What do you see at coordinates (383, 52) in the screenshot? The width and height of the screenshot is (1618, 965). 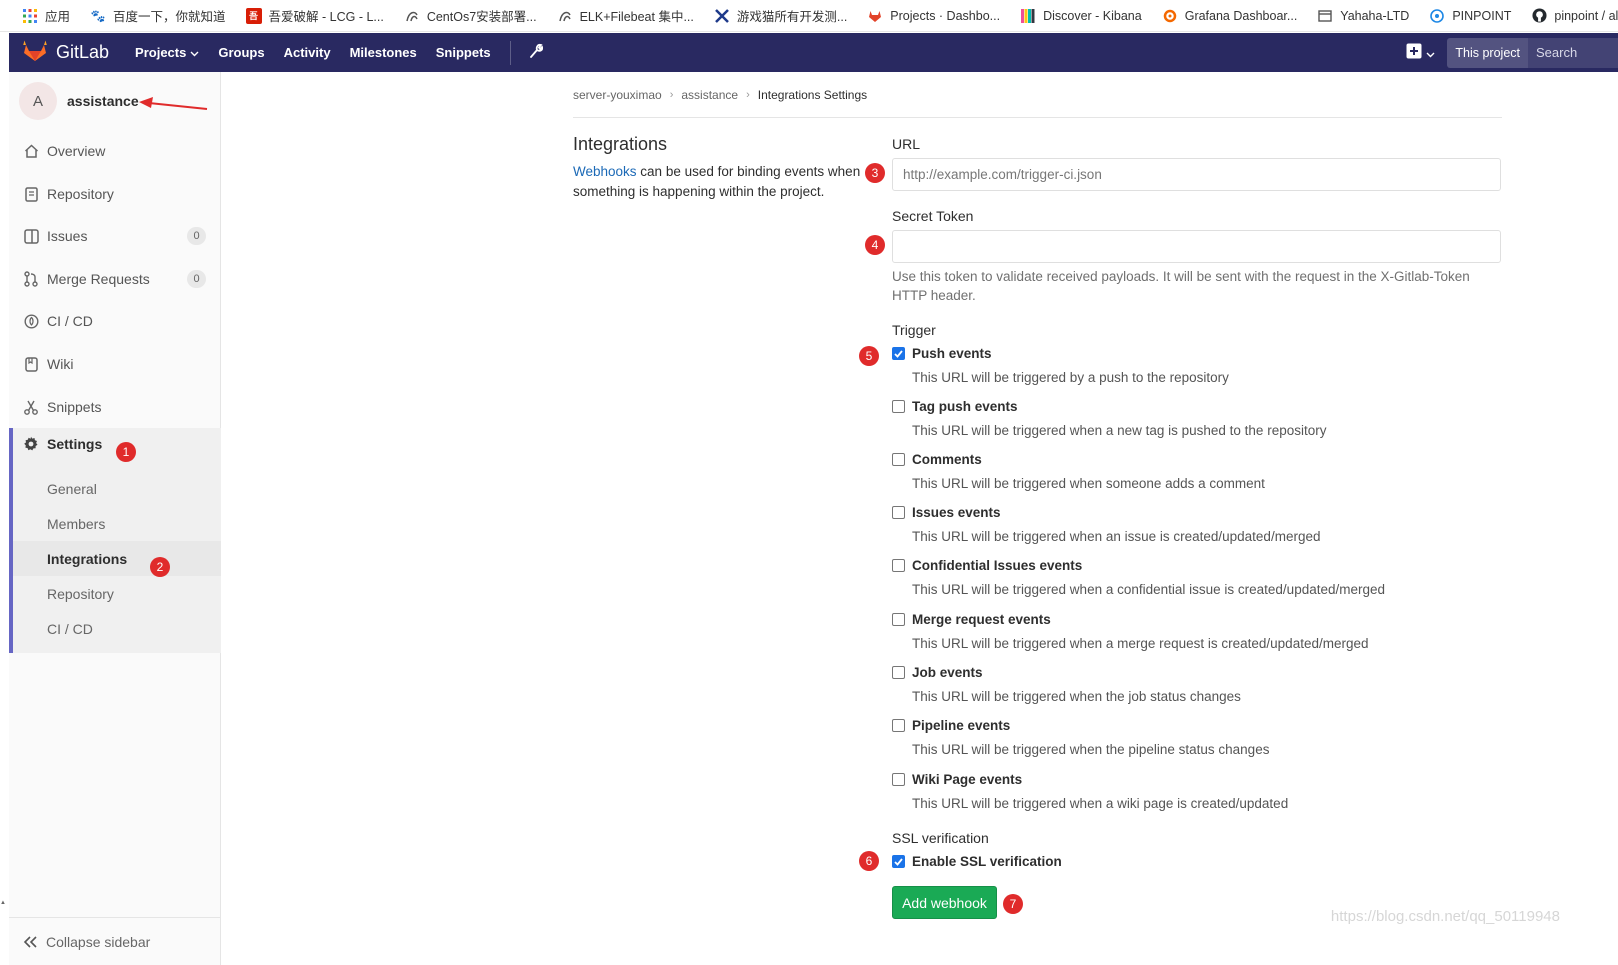 I see `nav-milestones: Milestones` at bounding box center [383, 52].